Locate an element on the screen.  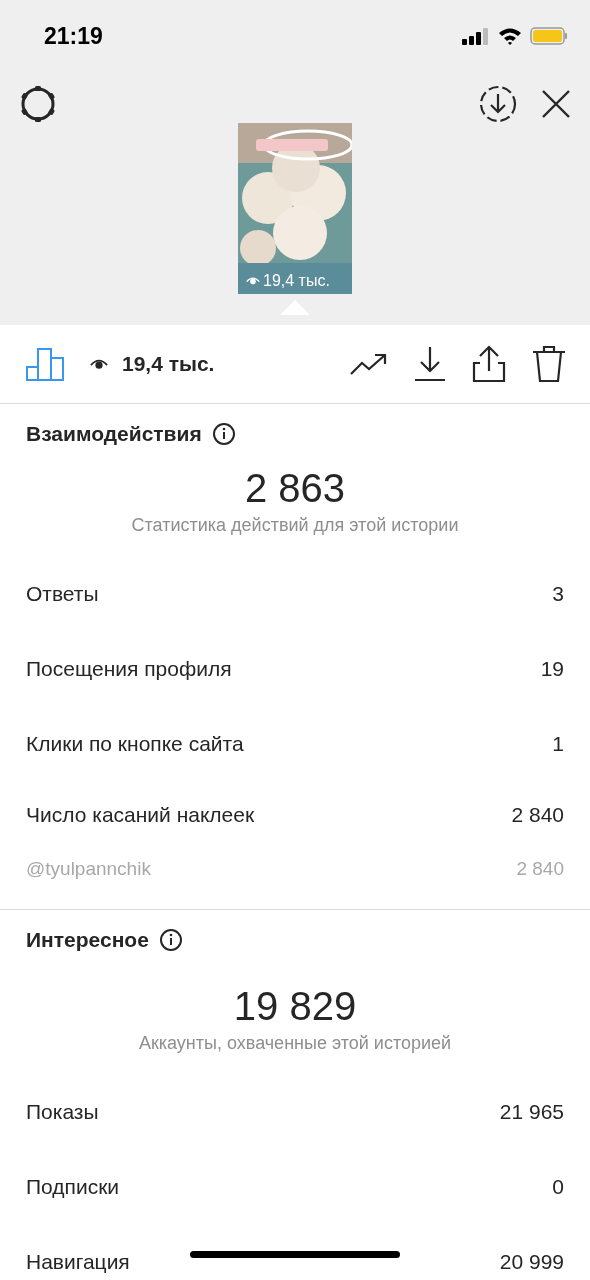
metric-value: 21 965 is located at coordinates (531, 1111).